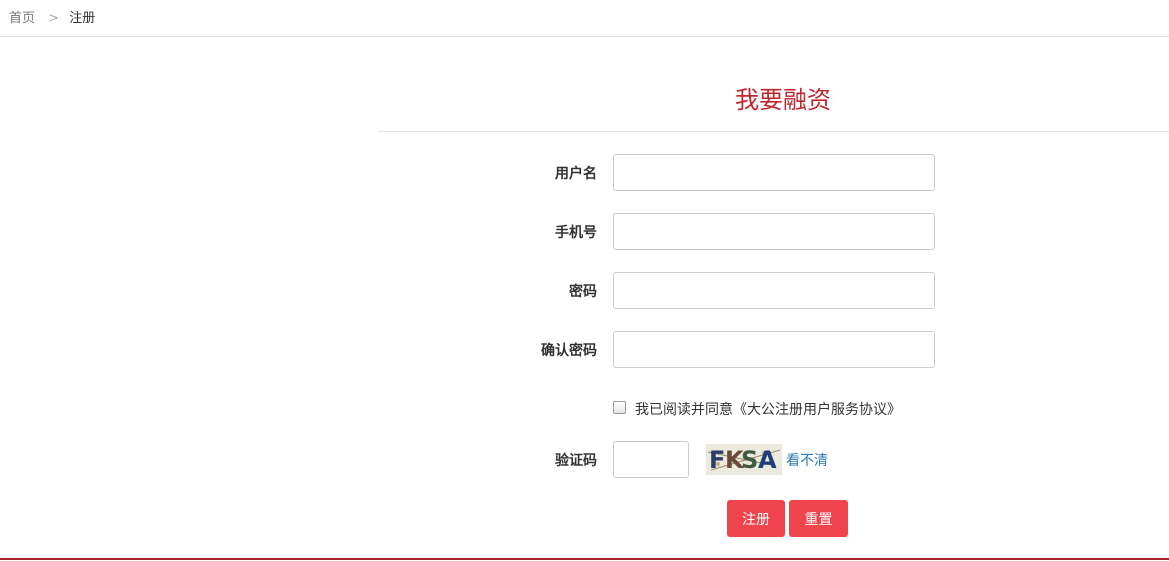 This screenshot has height=561, width=1169. Describe the element at coordinates (576, 174) in the screenshot. I see `username-label: 用户名` at that location.